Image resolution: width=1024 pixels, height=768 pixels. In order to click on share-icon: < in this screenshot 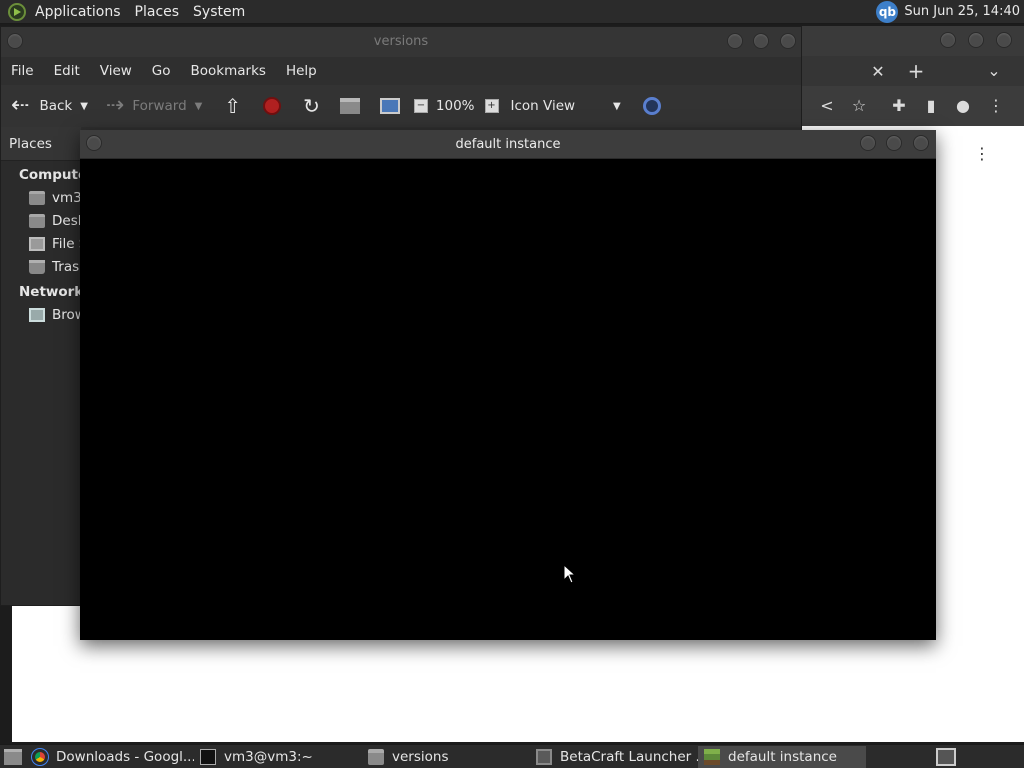, I will do `click(827, 106)`.